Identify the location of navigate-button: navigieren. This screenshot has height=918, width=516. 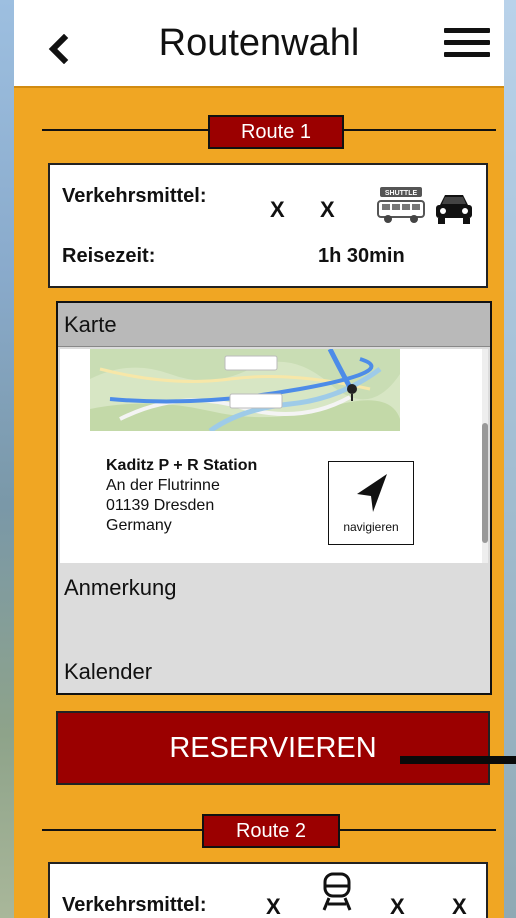
(371, 503).